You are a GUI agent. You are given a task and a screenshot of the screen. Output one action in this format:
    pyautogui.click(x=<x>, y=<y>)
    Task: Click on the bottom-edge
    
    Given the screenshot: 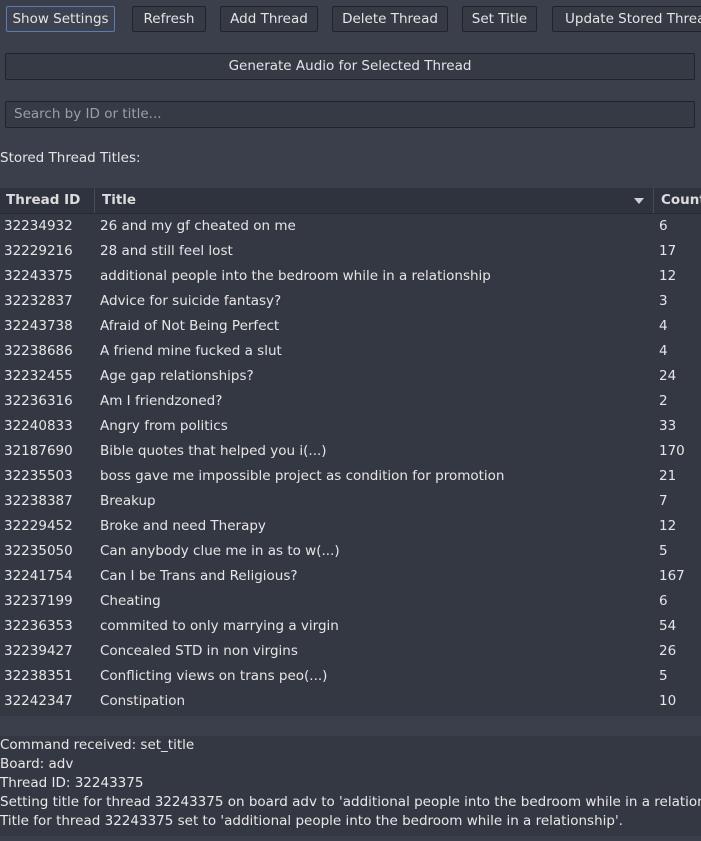 What is the action you would take?
    pyautogui.click(x=350, y=838)
    